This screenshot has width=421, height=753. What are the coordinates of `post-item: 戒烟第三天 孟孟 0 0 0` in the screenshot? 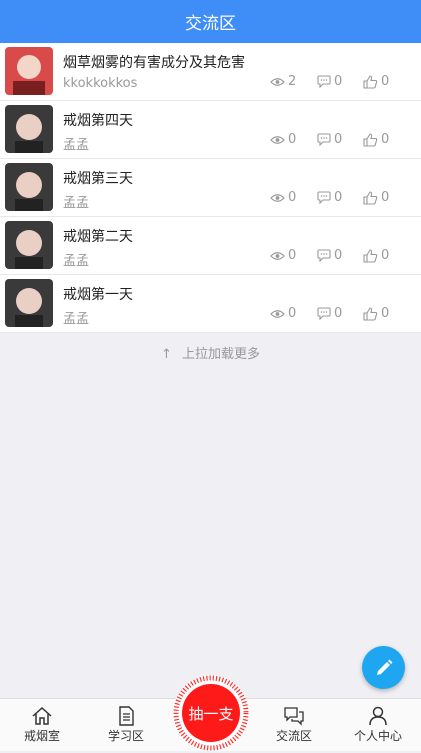 It's located at (210, 188).